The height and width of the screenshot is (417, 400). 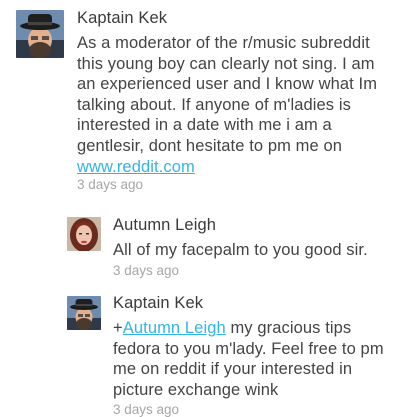 I want to click on comment-line: talking about. If anyone of m'ladies is, so click(x=214, y=104).